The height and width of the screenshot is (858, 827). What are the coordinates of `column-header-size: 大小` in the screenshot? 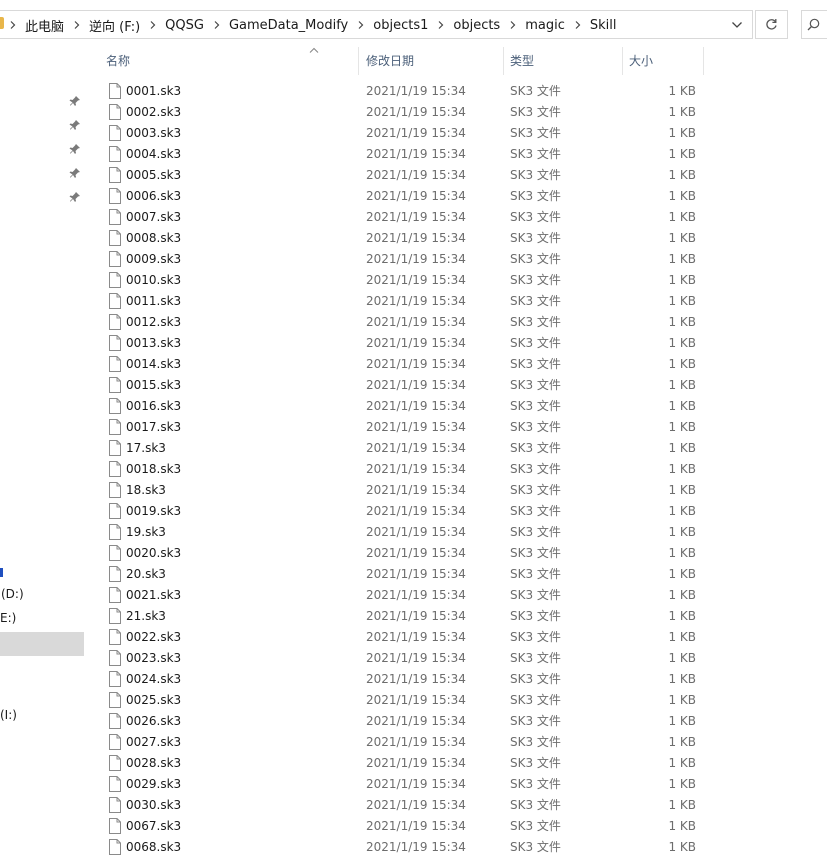 It's located at (641, 61).